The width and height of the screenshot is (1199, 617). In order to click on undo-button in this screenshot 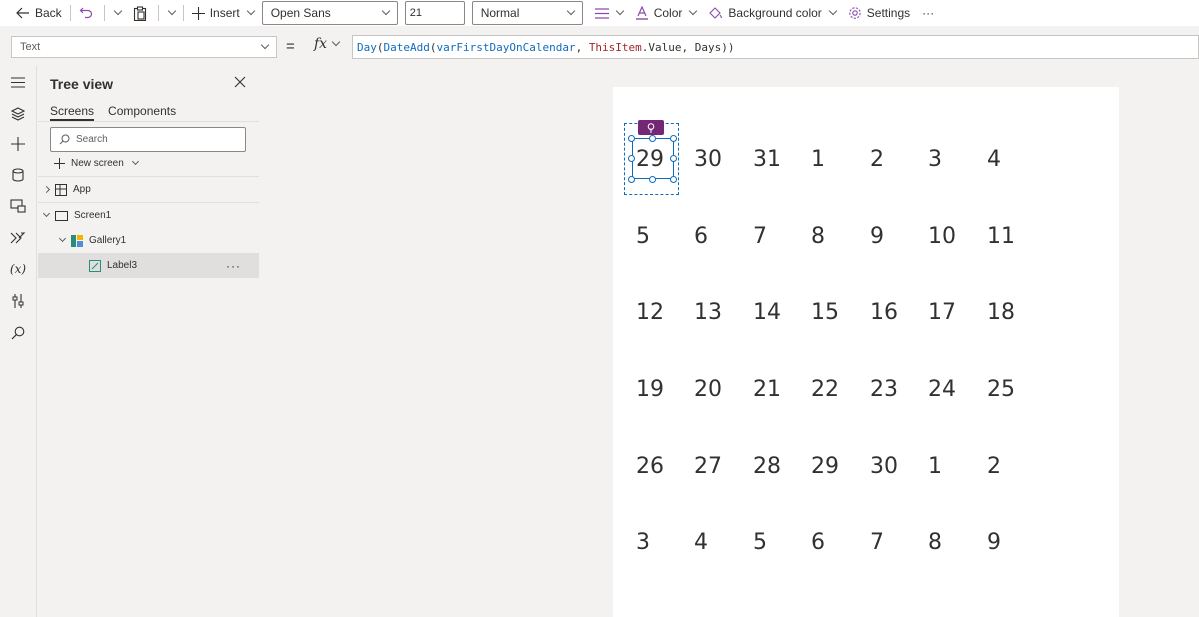, I will do `click(100, 13)`.